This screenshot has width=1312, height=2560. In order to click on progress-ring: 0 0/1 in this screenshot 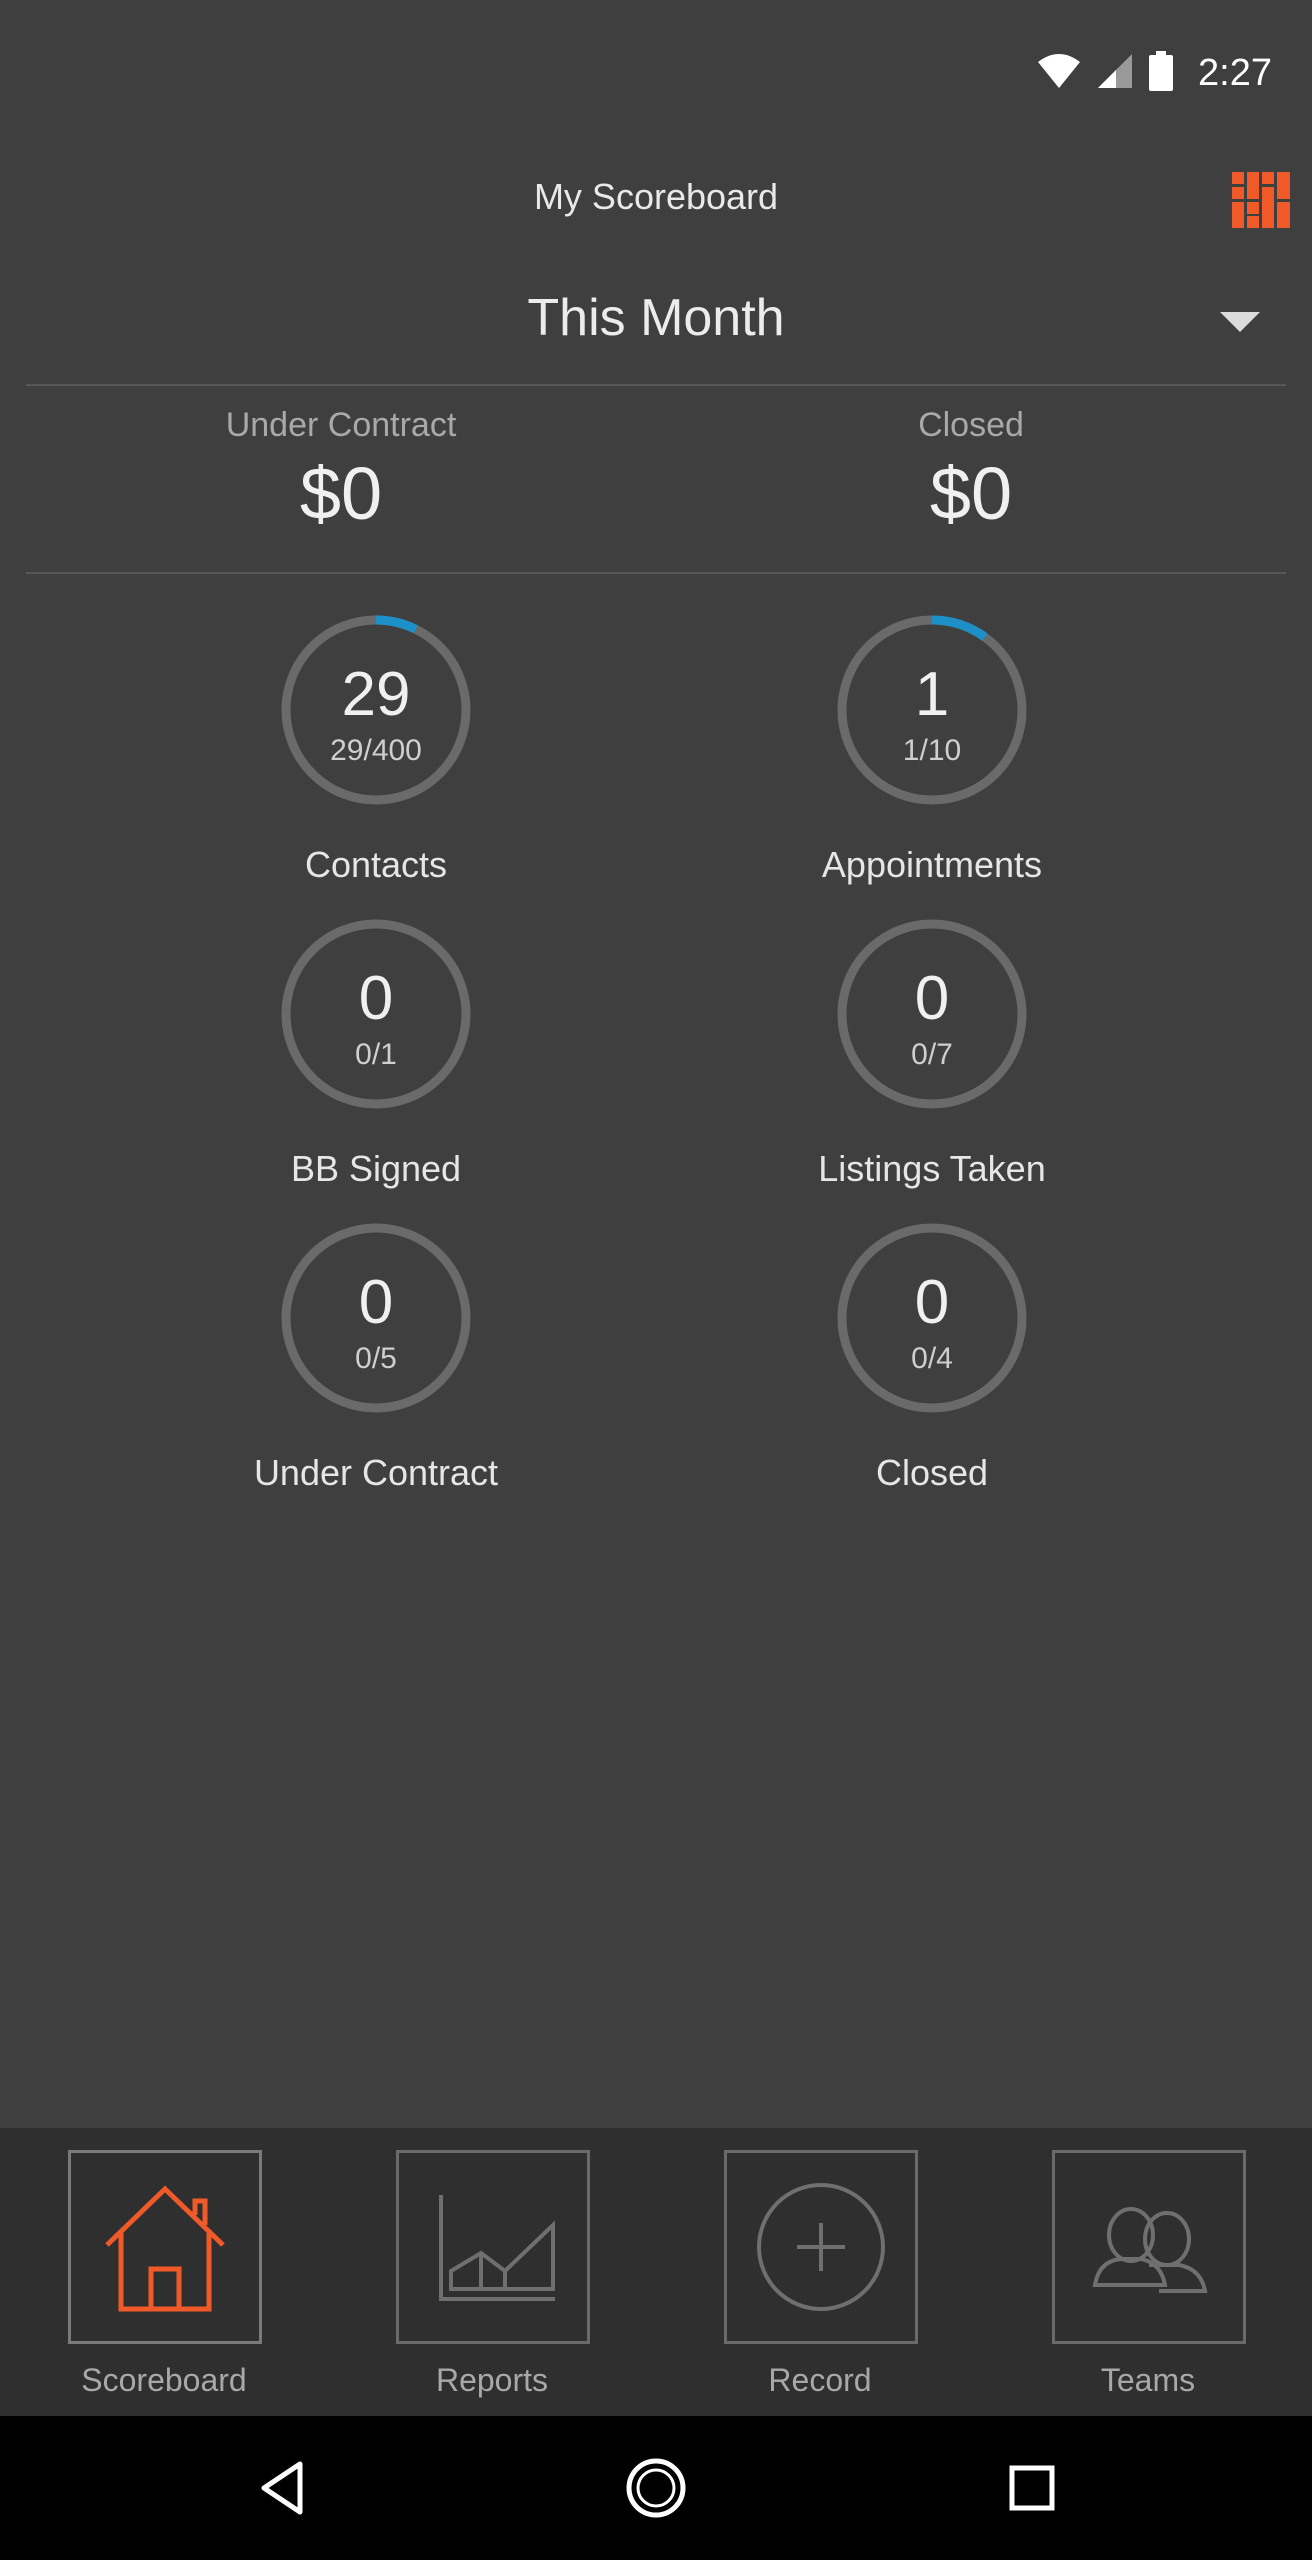, I will do `click(376, 1014)`.